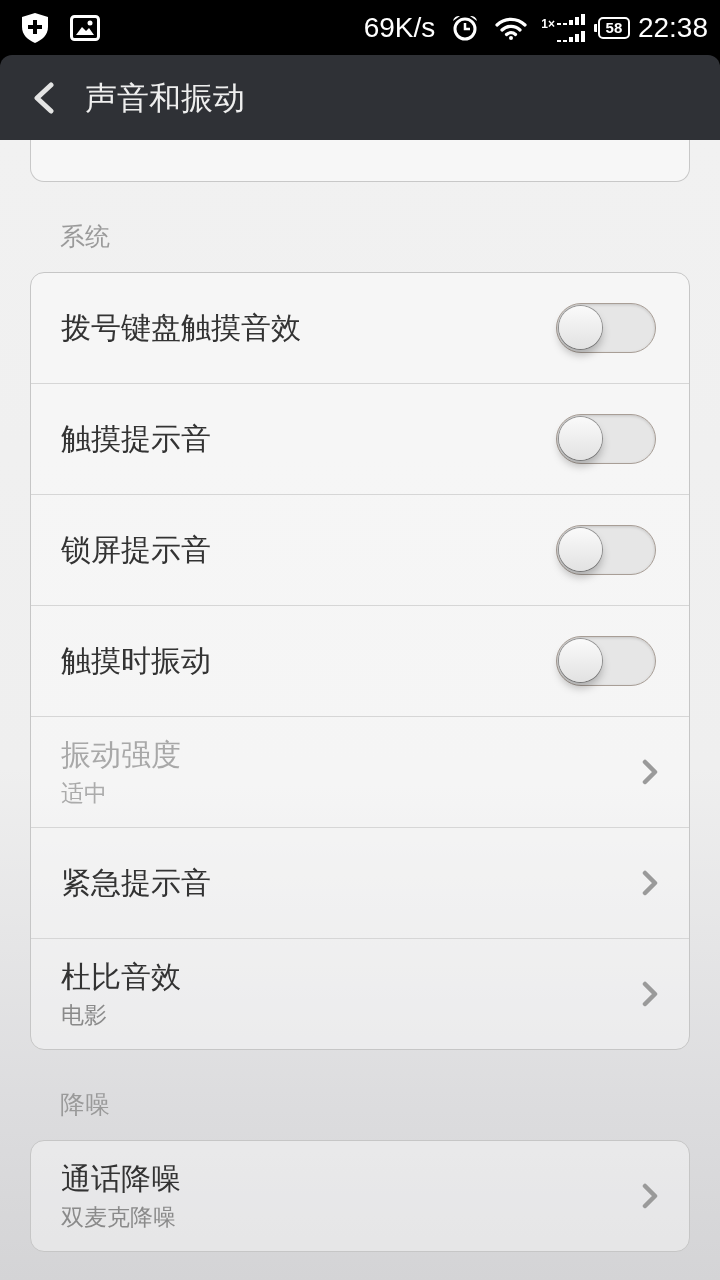  Describe the element at coordinates (119, 1217) in the screenshot. I see `setting-value: 双麦克降噪` at that location.